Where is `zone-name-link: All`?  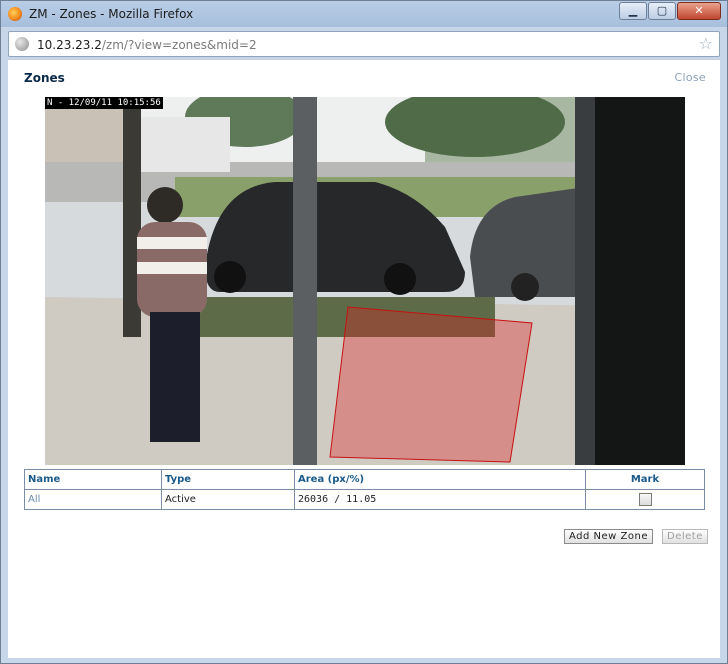
zone-name-link: All is located at coordinates (93, 499).